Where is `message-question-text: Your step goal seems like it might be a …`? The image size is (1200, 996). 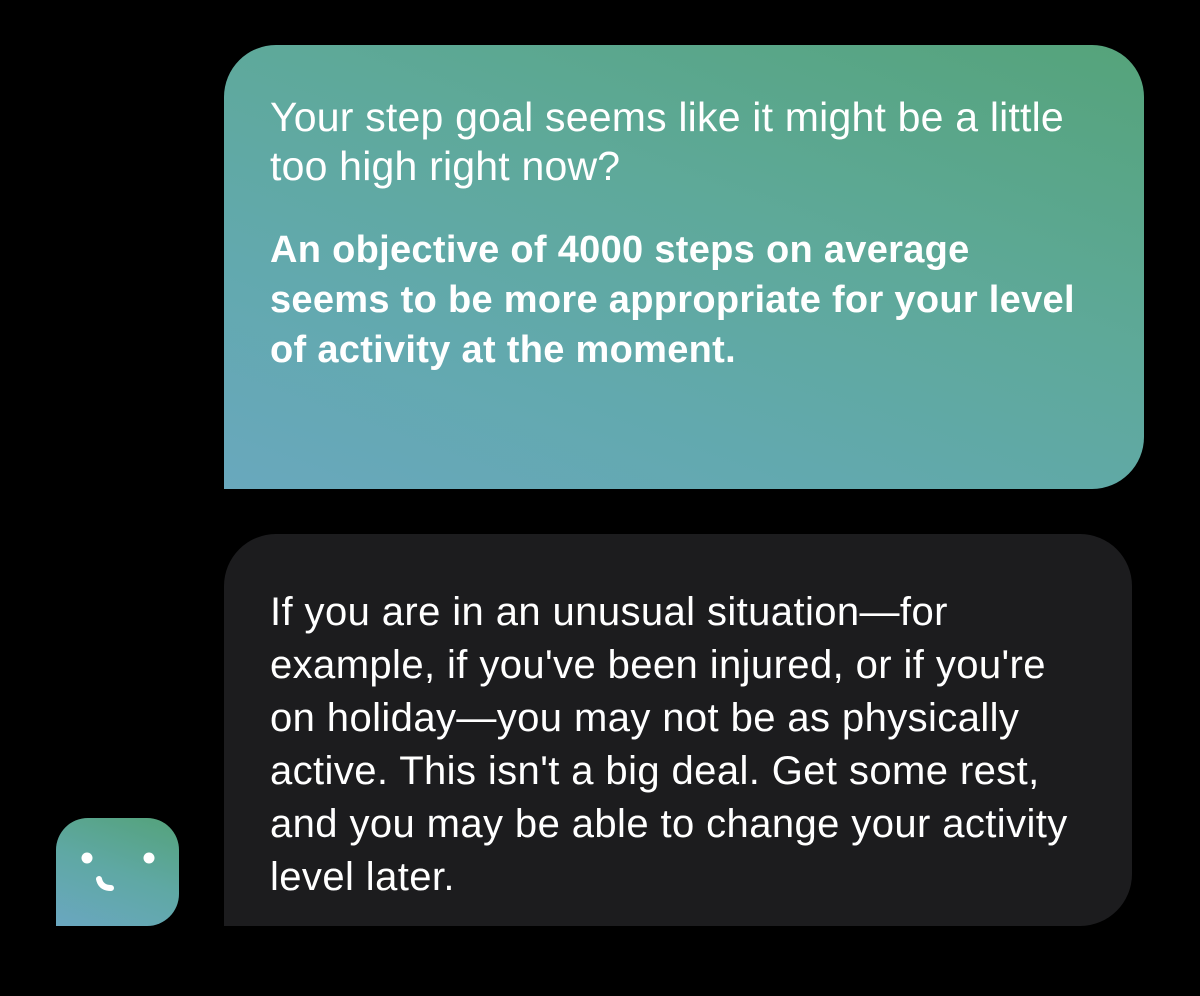 message-question-text: Your step goal seems like it might be a … is located at coordinates (667, 141).